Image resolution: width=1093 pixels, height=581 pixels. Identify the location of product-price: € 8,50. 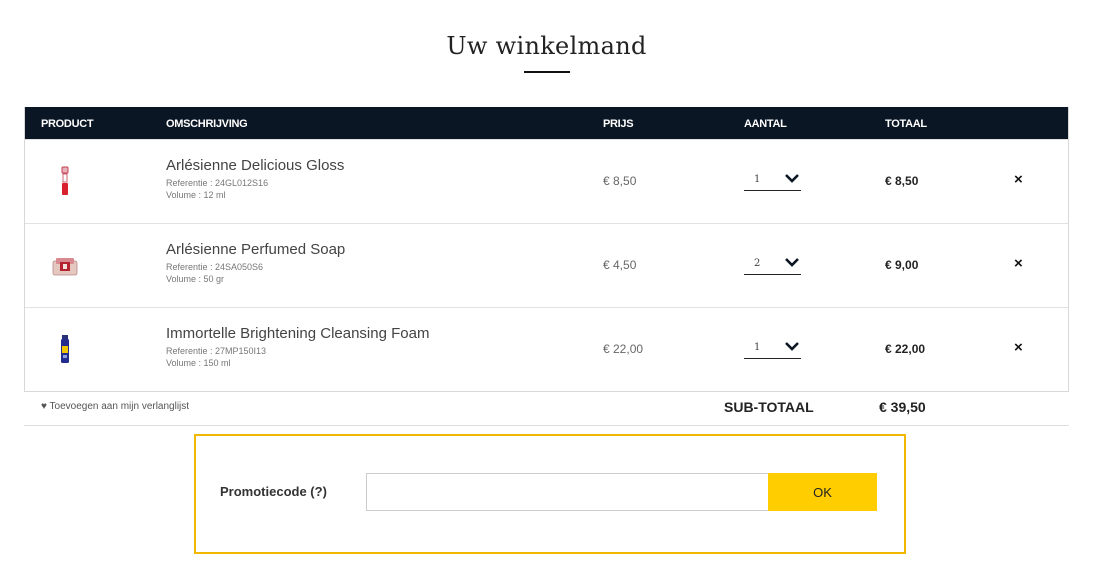
(620, 181).